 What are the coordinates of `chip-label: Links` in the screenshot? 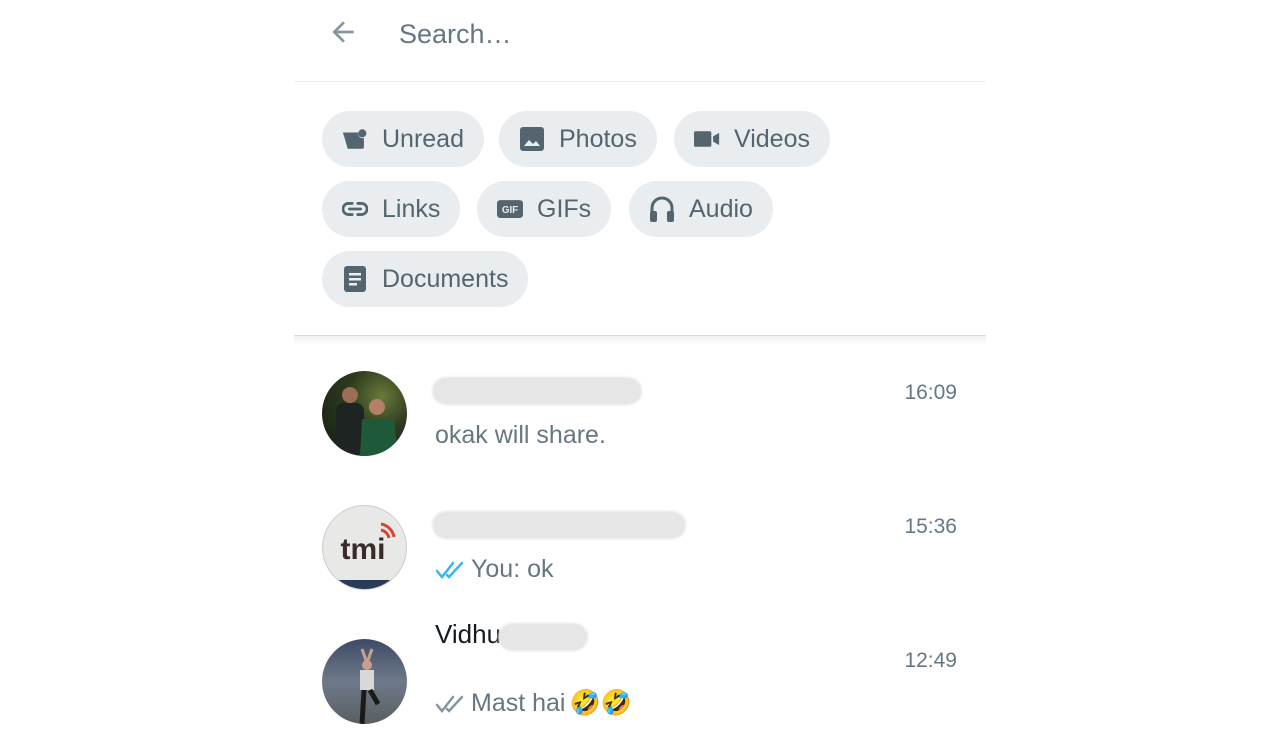 It's located at (411, 208).